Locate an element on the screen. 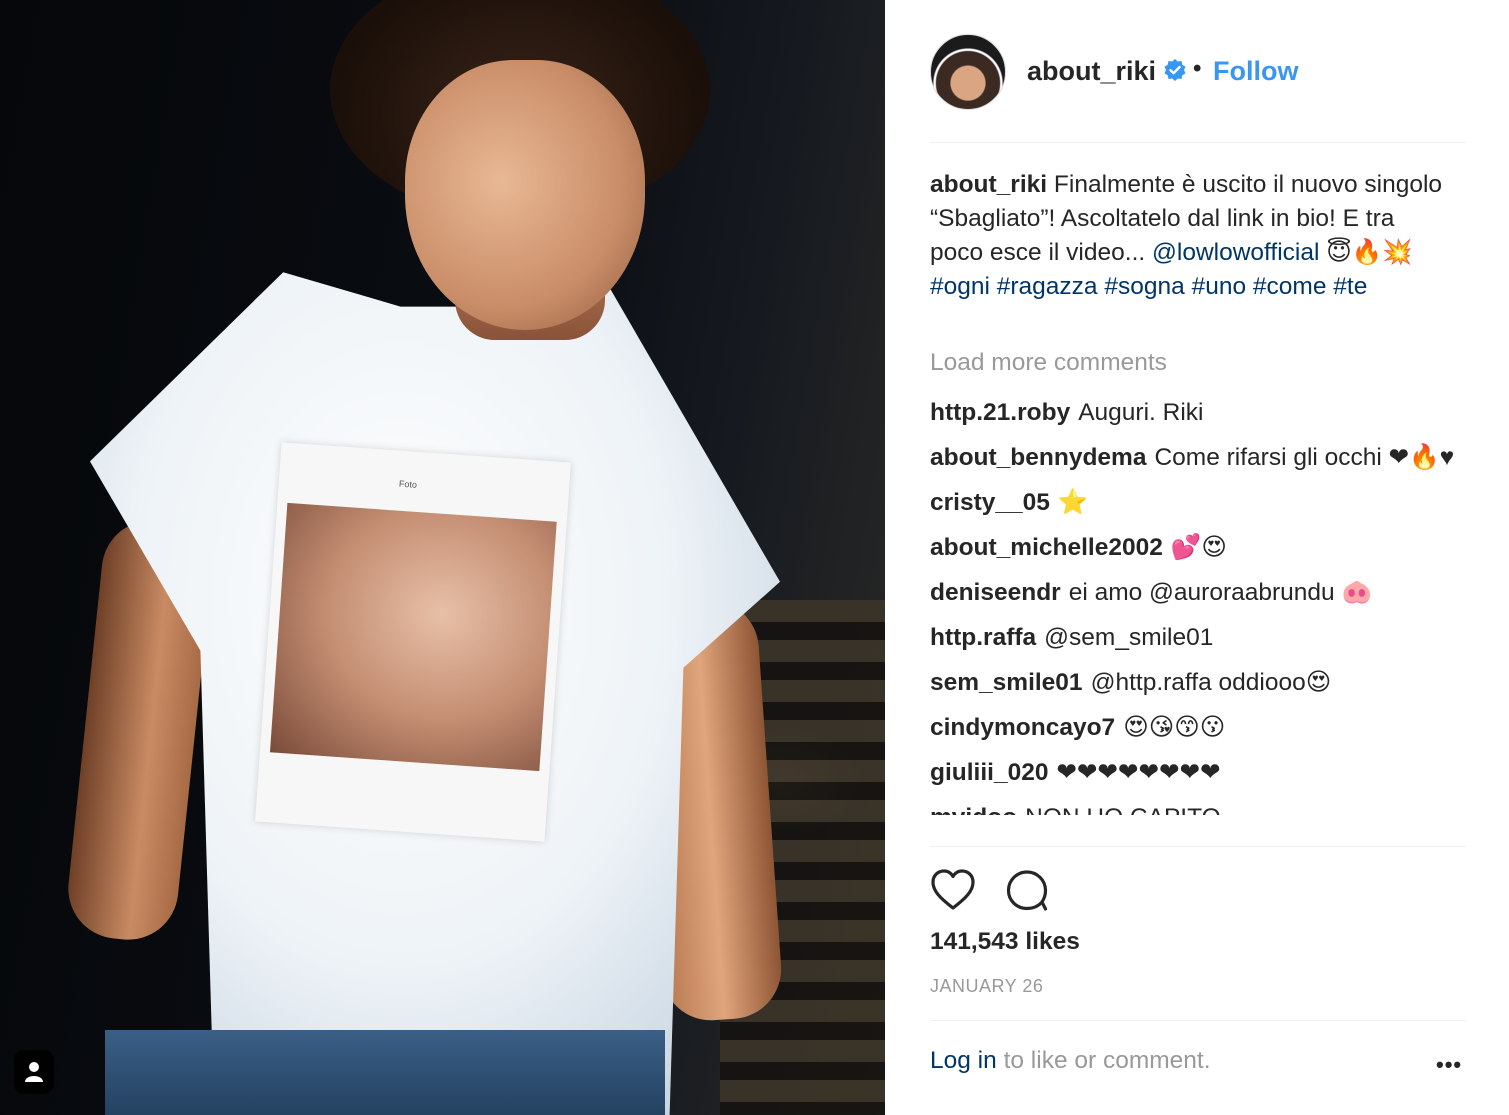 The height and width of the screenshot is (1115, 1509). comment-text: ei amo @auroraabrundu 🐽 is located at coordinates (1220, 592).